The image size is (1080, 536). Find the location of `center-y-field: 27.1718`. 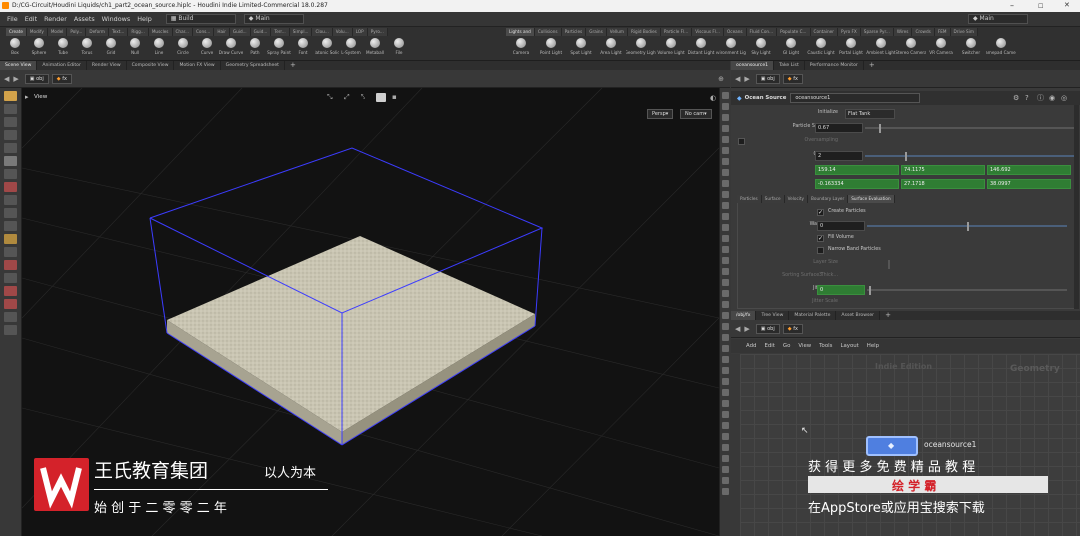

center-y-field: 27.1718 is located at coordinates (943, 184).